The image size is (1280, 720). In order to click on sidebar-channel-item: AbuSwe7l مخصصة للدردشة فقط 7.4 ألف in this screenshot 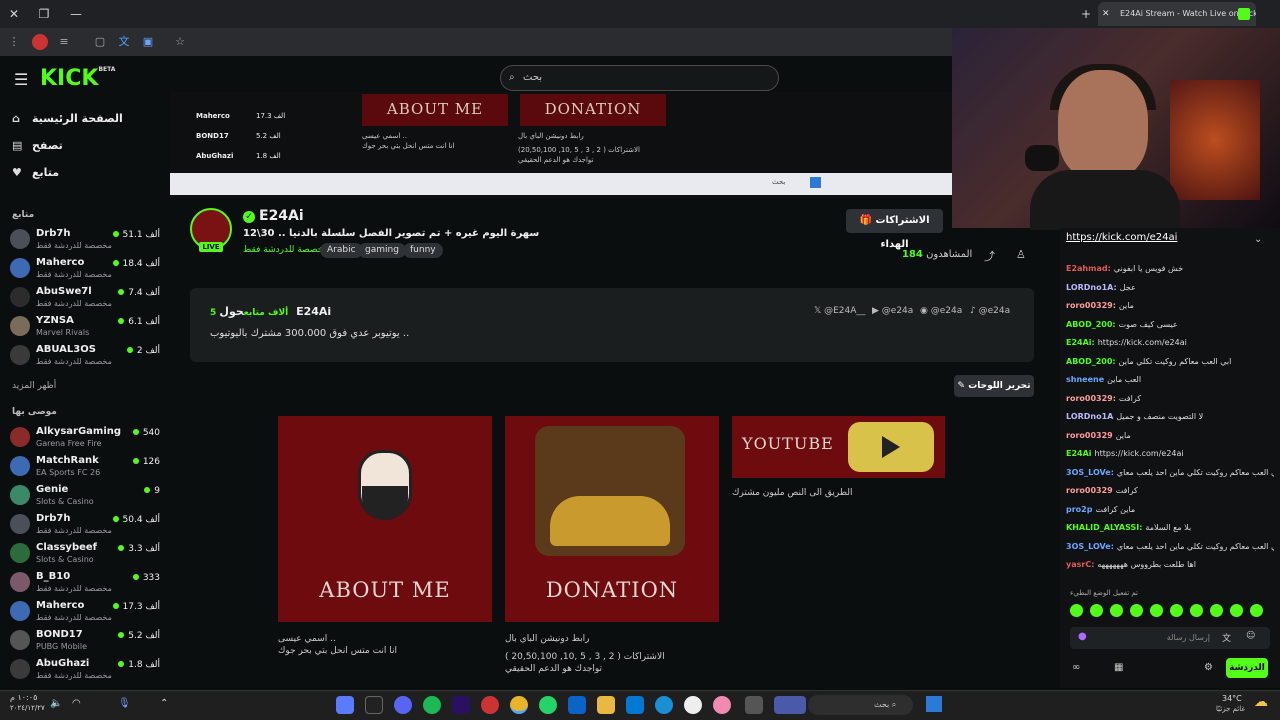, I will do `click(85, 298)`.